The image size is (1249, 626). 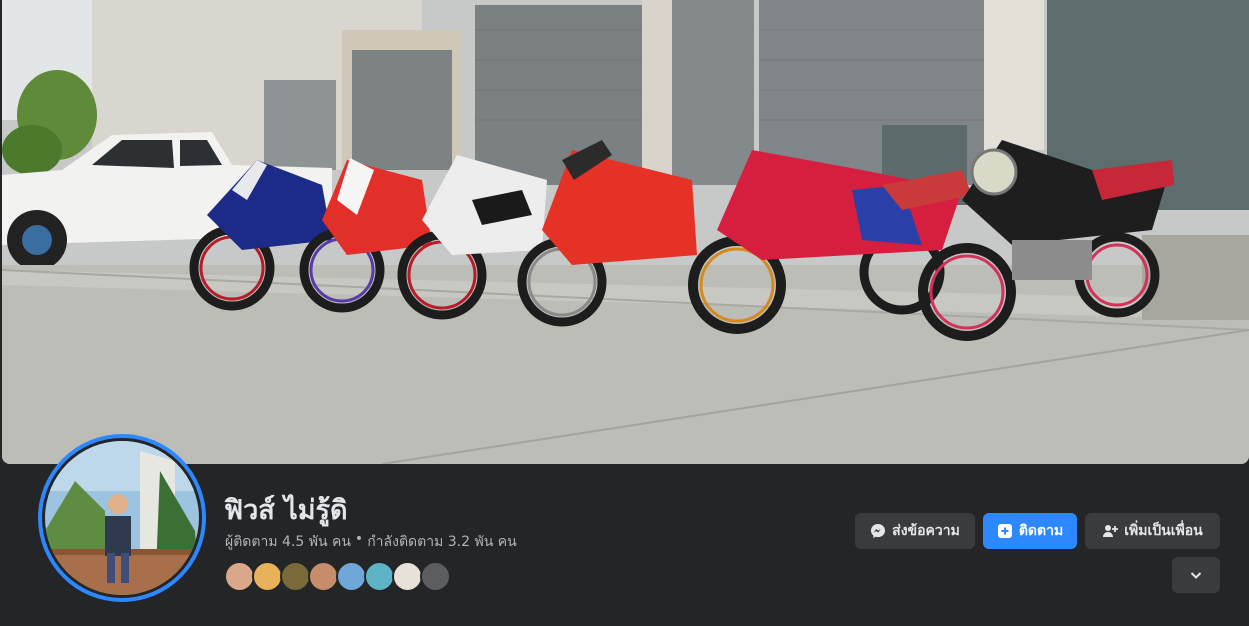 I want to click on profile-avatar, so click(x=122, y=518).